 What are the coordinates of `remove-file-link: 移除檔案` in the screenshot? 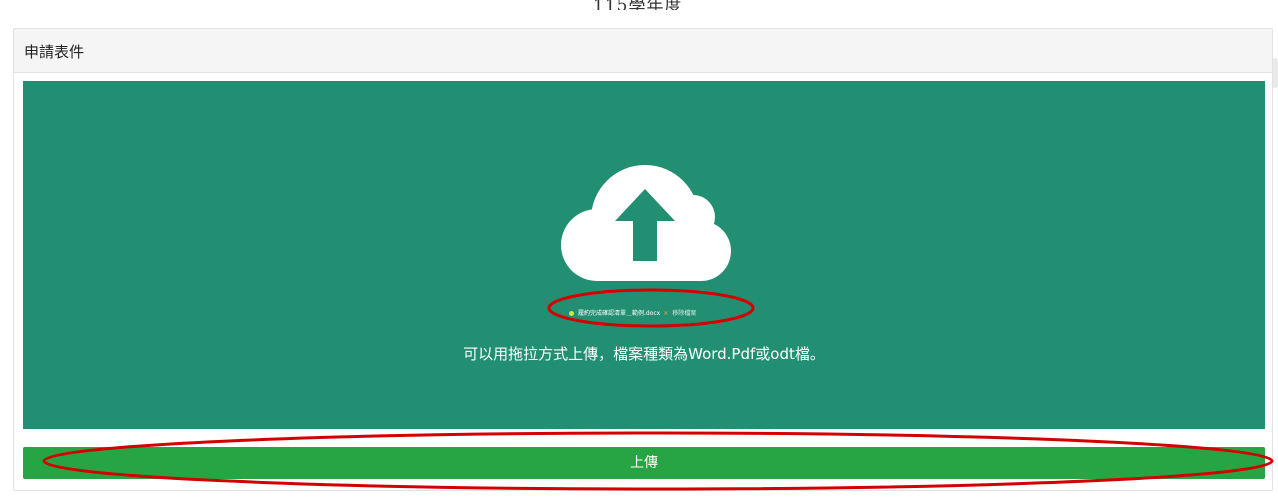 It's located at (684, 313).